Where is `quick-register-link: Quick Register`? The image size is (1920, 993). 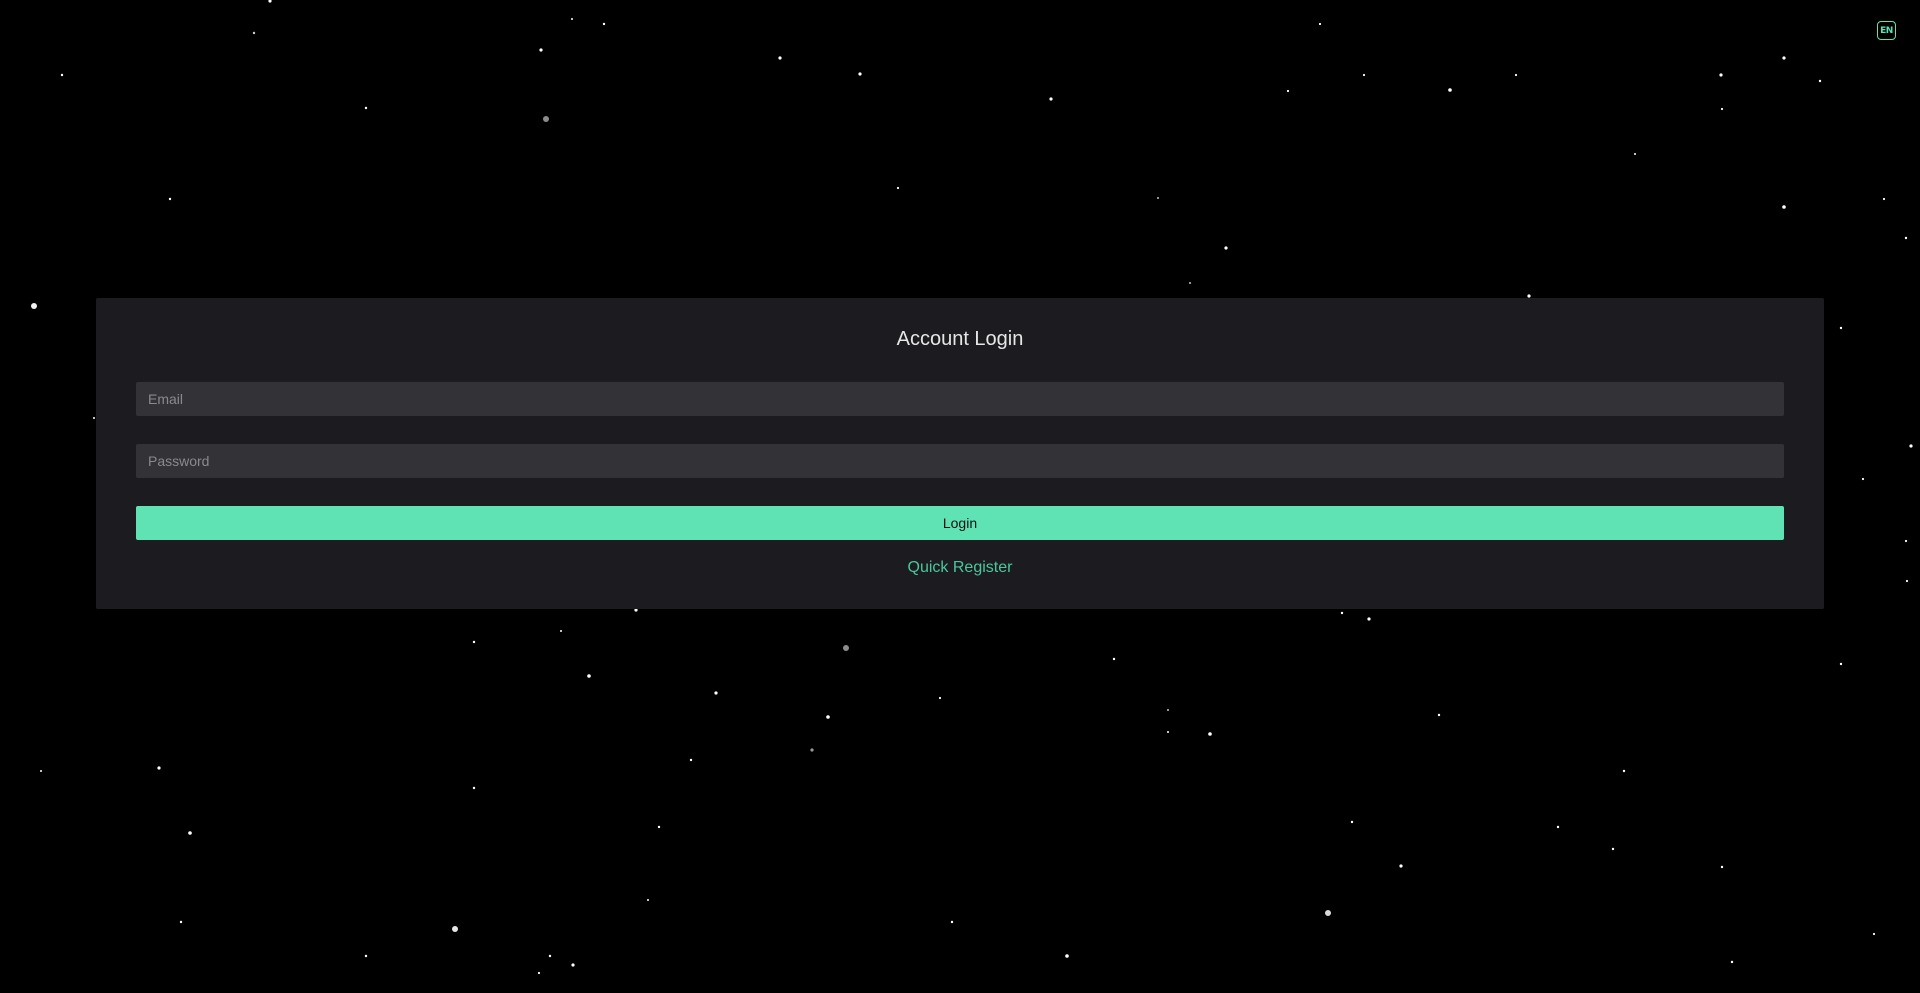
quick-register-link: Quick Register is located at coordinates (960, 567).